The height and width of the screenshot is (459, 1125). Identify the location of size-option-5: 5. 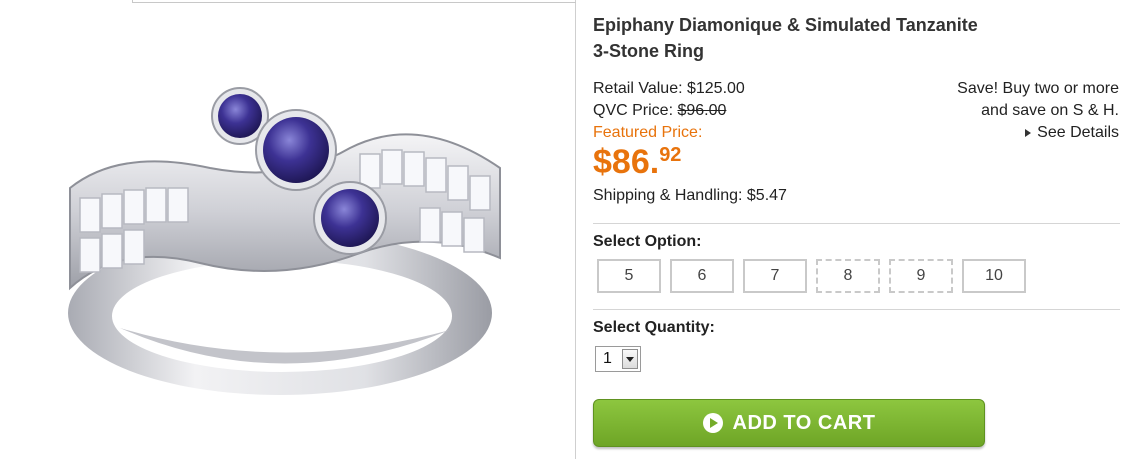
(629, 276).